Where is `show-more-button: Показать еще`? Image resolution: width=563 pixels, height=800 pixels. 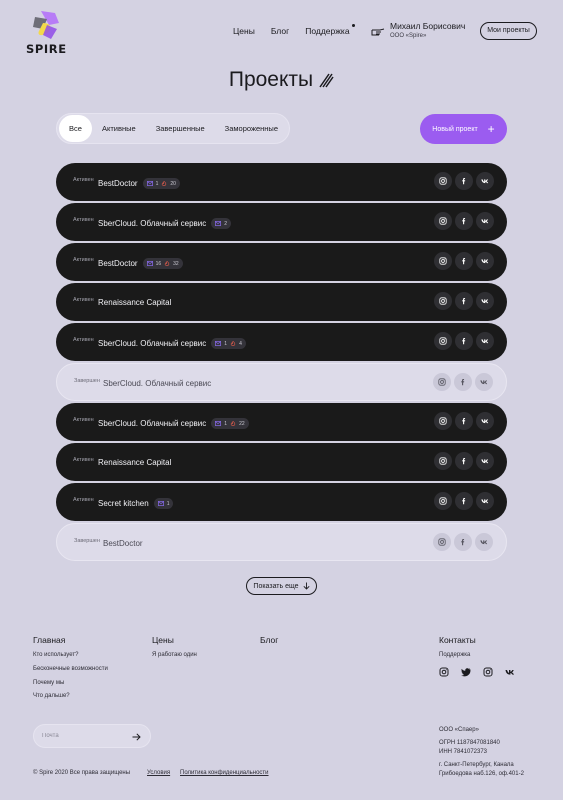 show-more-button: Показать еще is located at coordinates (281, 586).